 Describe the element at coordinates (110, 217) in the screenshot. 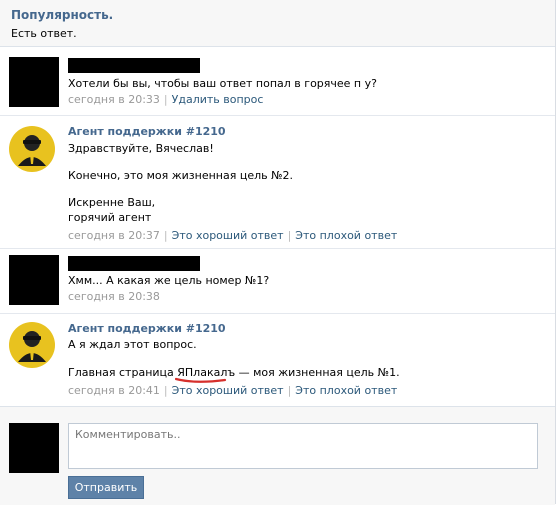

I see `message-text: горячий агент` at that location.